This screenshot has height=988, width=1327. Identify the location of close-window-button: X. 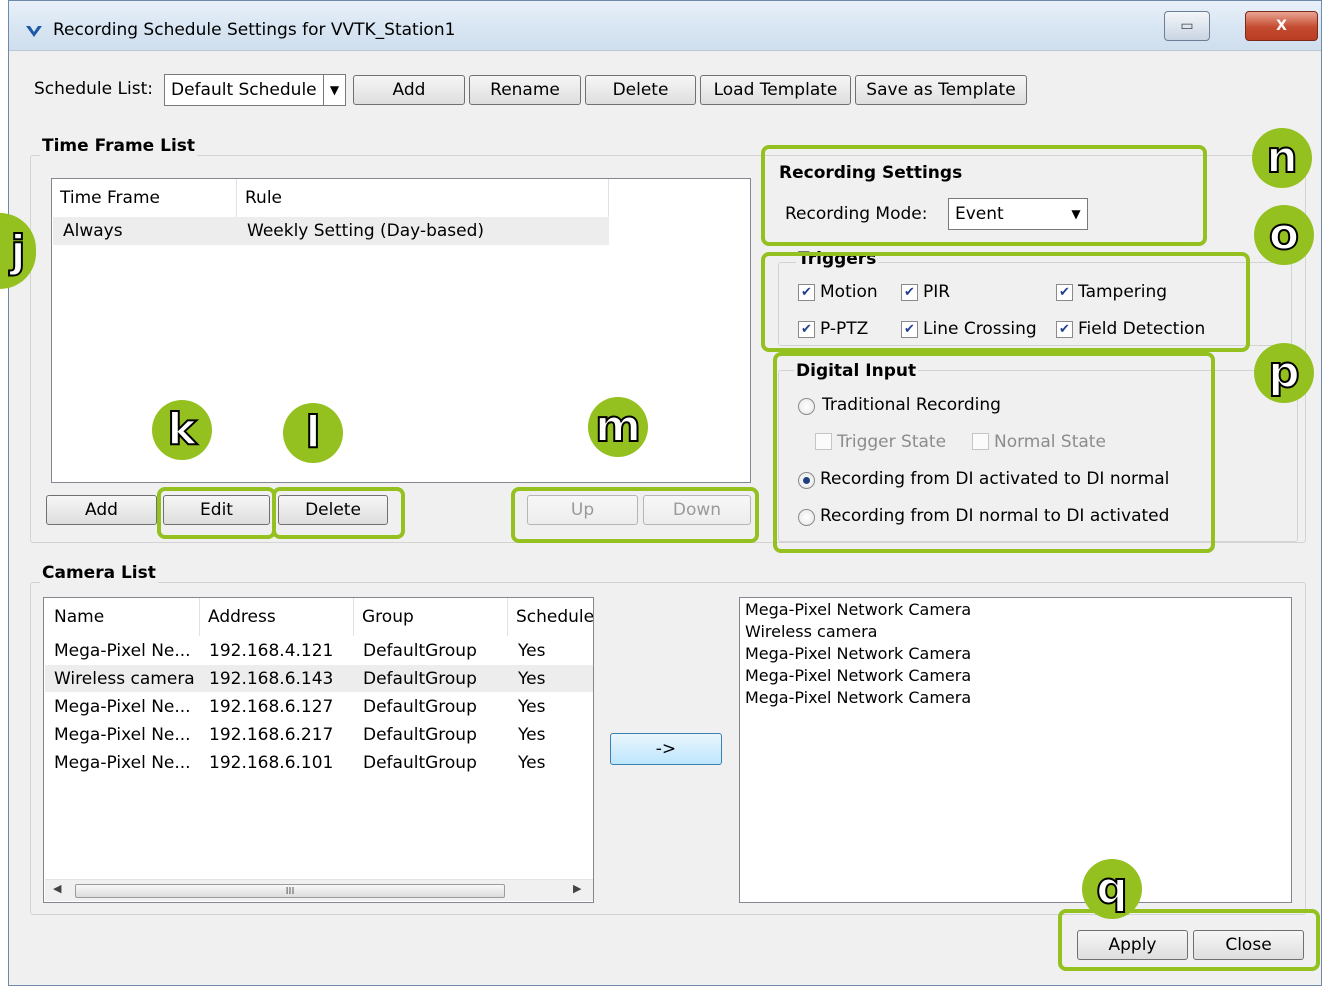
(1281, 26).